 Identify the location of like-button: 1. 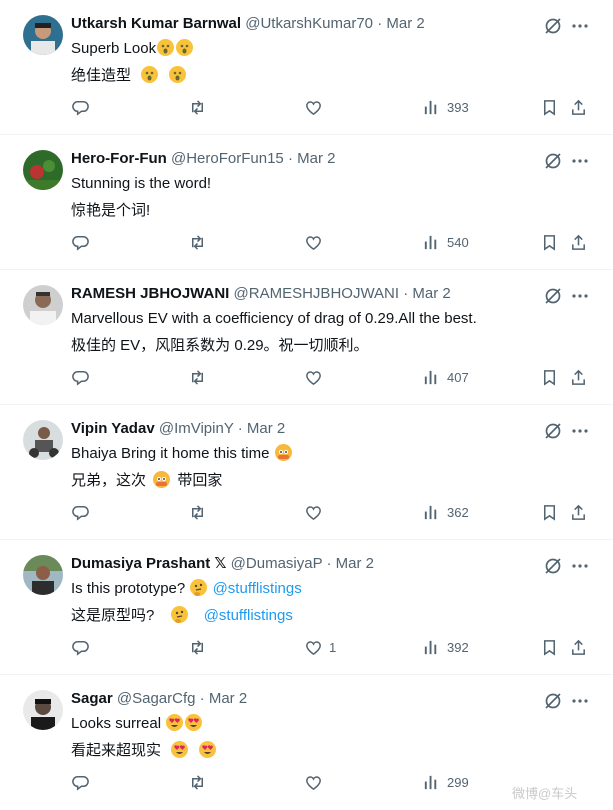
(320, 647).